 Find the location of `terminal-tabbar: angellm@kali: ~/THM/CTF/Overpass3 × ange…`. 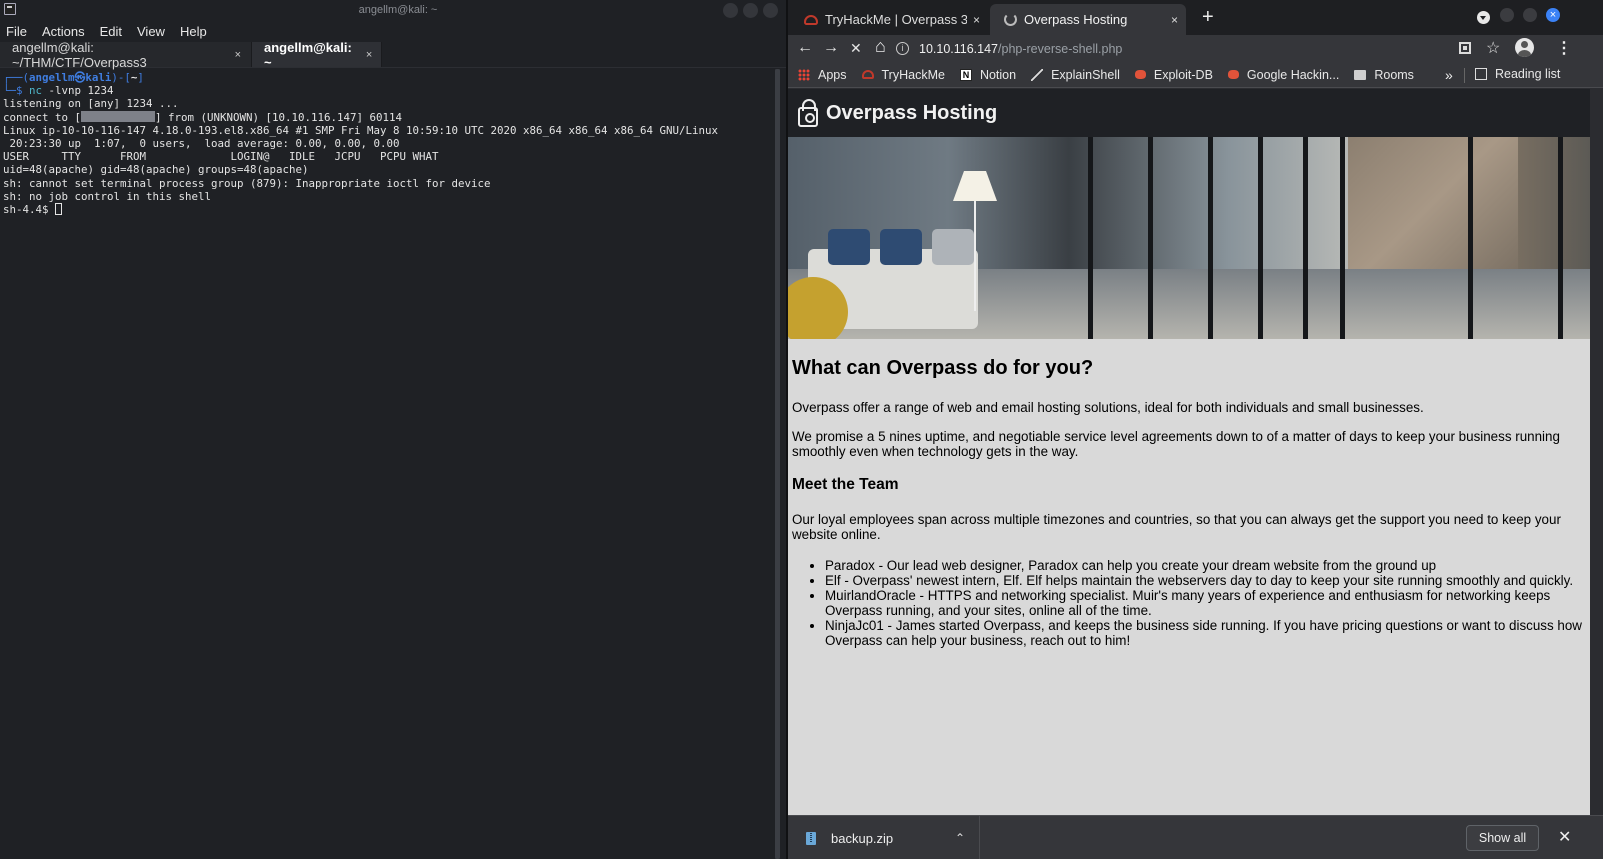

terminal-tabbar: angellm@kali: ~/THM/CTF/Overpass3 × ange… is located at coordinates (398, 55).